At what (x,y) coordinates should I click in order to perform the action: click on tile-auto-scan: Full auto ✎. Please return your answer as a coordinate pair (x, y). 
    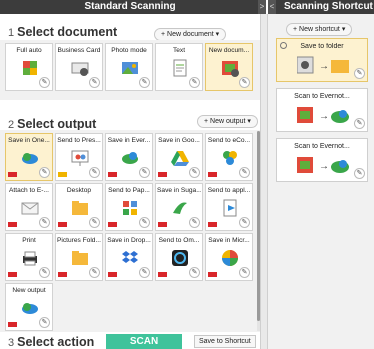
    Looking at the image, I should click on (29, 67).